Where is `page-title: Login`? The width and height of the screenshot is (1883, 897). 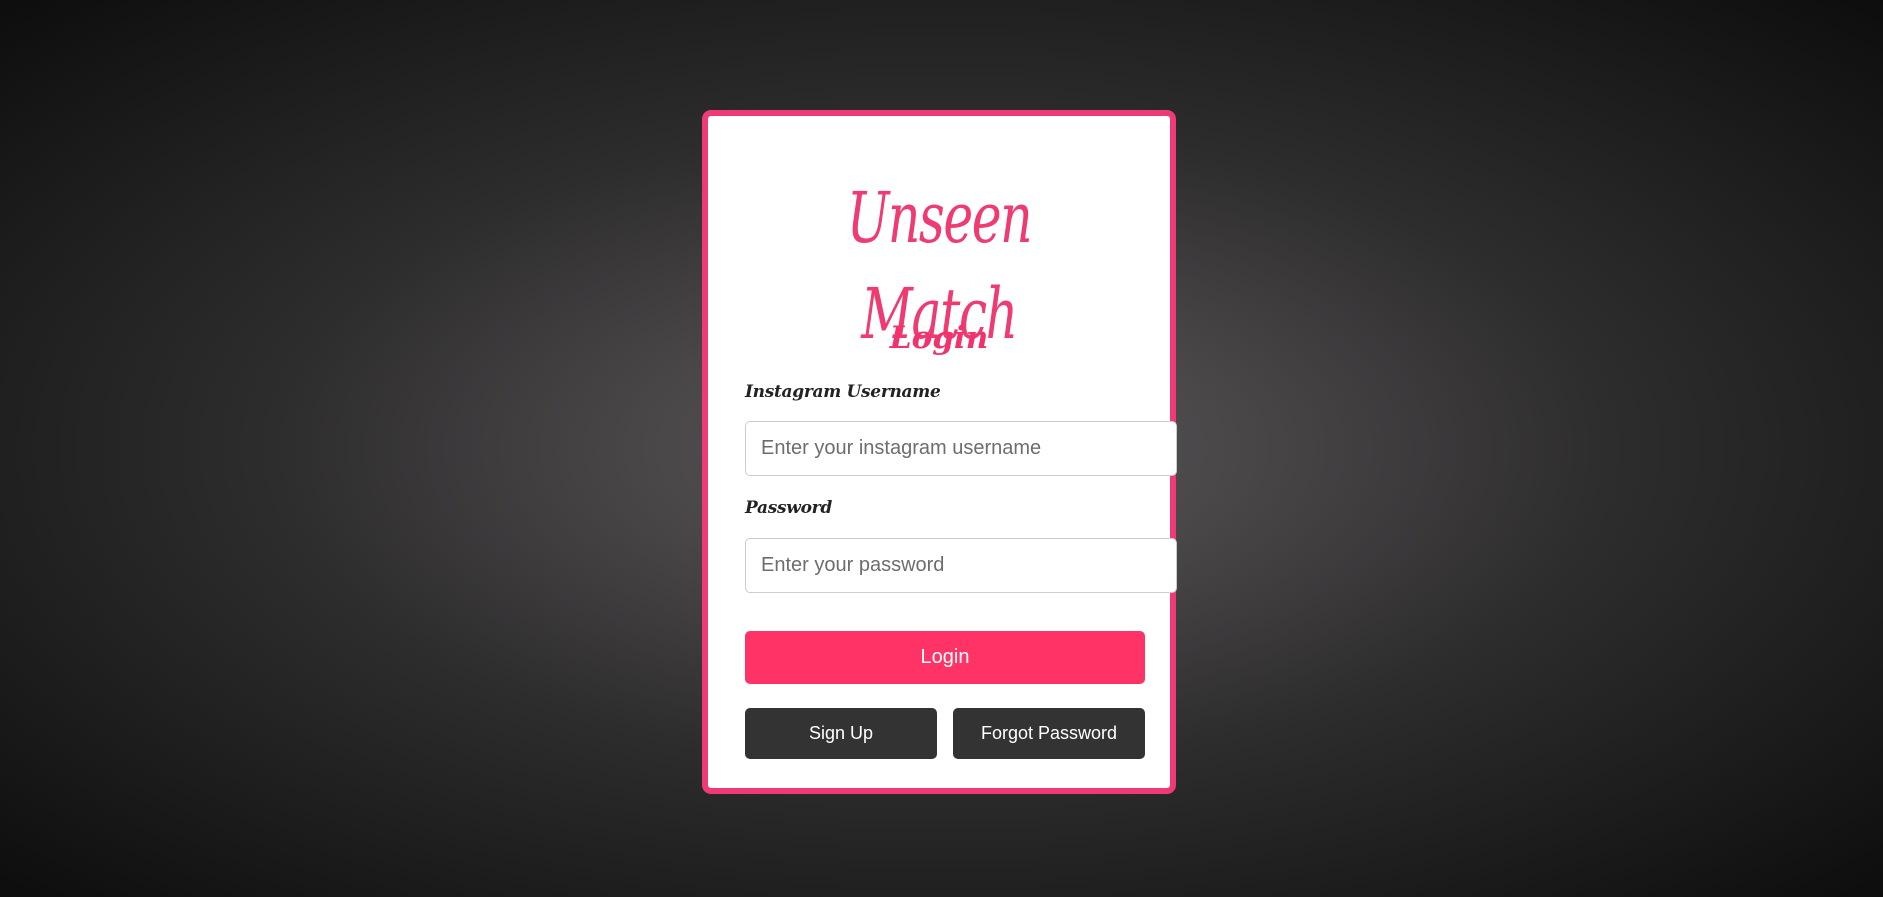
page-title: Login is located at coordinates (939, 338).